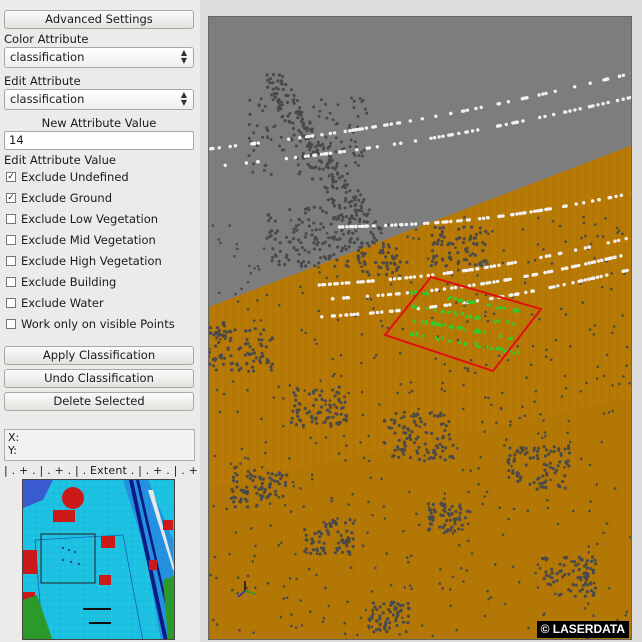 This screenshot has height=642, width=642. What do you see at coordinates (99, 19) in the screenshot?
I see `advanced-settings-button: Advanced Settings` at bounding box center [99, 19].